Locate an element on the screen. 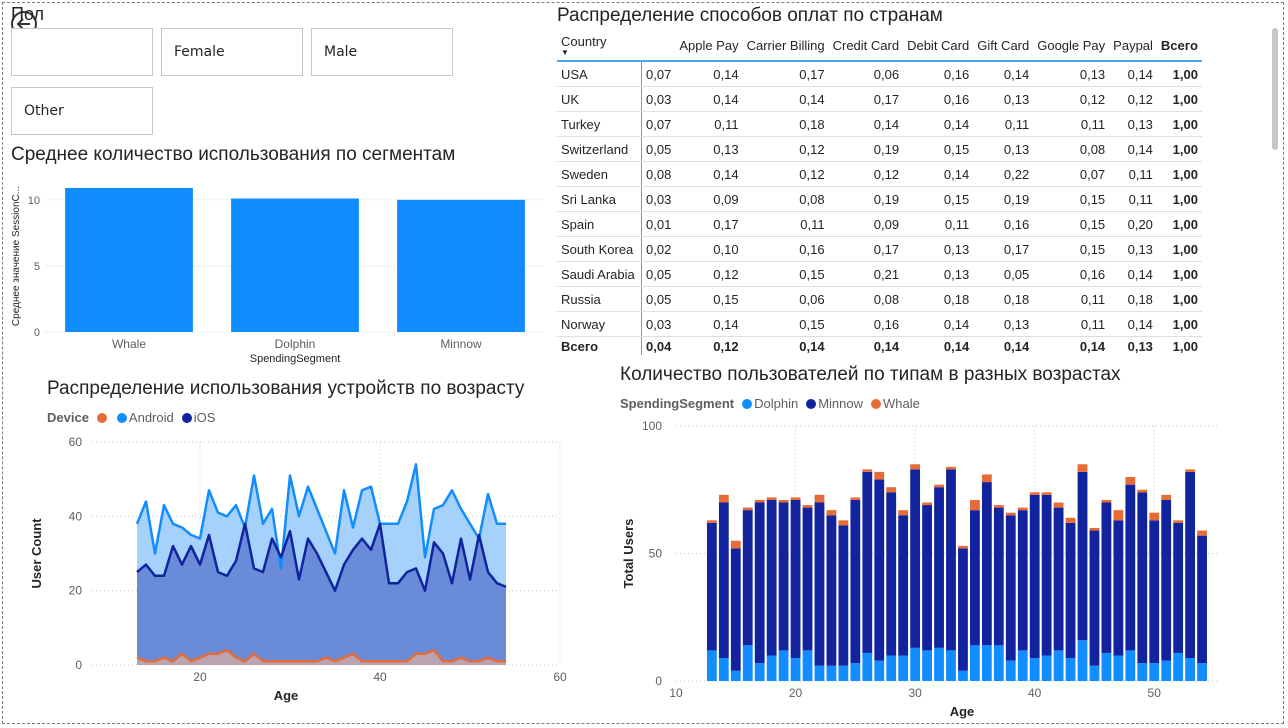 This screenshot has width=1288, height=728. matrix-cell: 0,21 is located at coordinates (866, 274).